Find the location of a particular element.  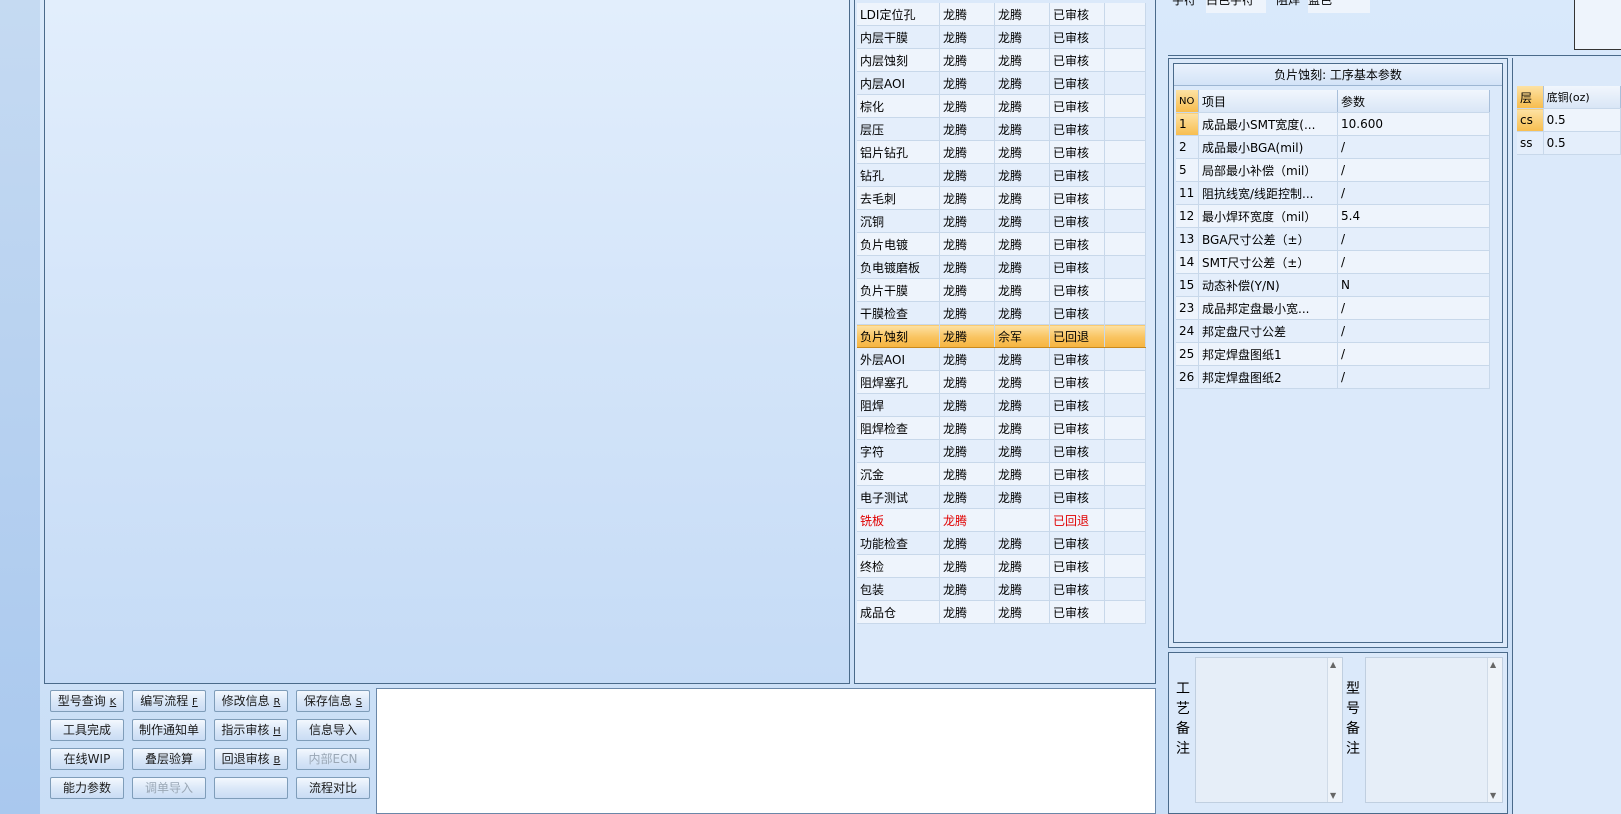

params-header-no: NO is located at coordinates (1187, 101).